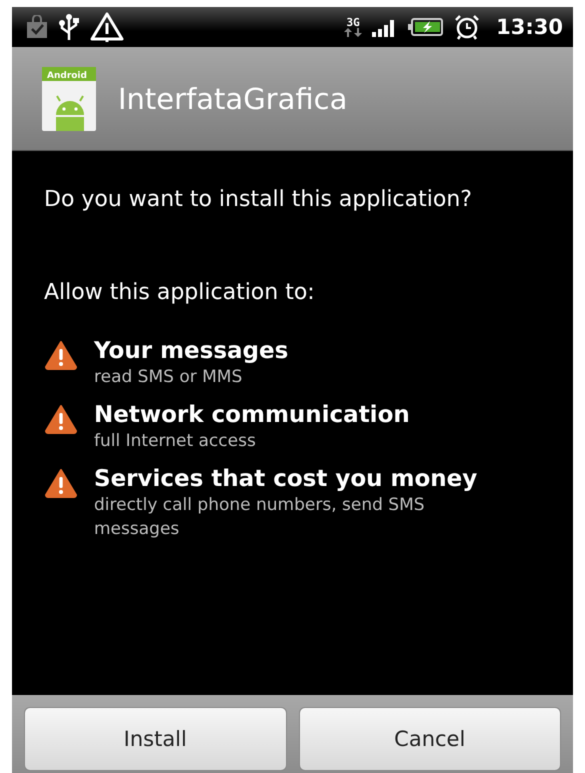 This screenshot has width=585, height=773. I want to click on network-type: 3G, so click(353, 22).